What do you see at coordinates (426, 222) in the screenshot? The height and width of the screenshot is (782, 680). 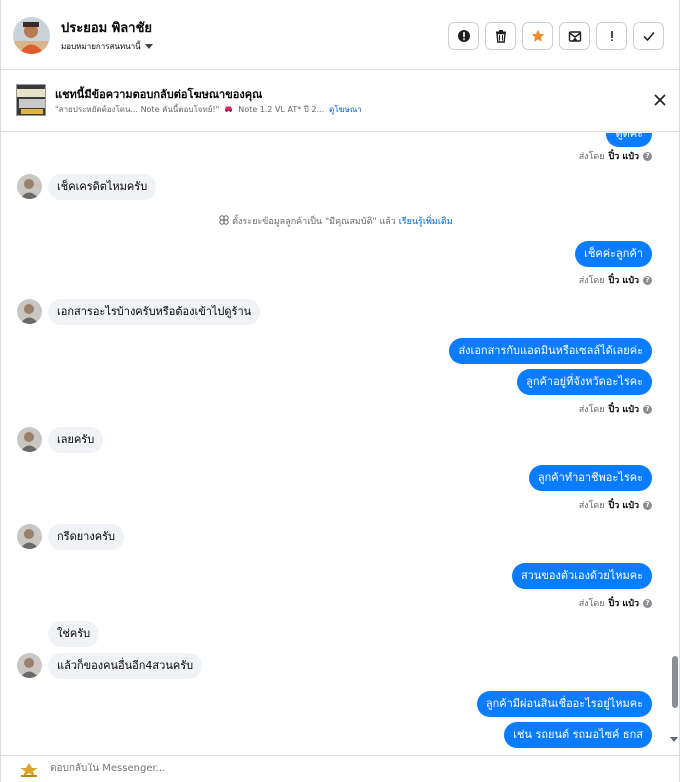 I see `learn-more-link: เรียนรู้เพิ่มเติม` at bounding box center [426, 222].